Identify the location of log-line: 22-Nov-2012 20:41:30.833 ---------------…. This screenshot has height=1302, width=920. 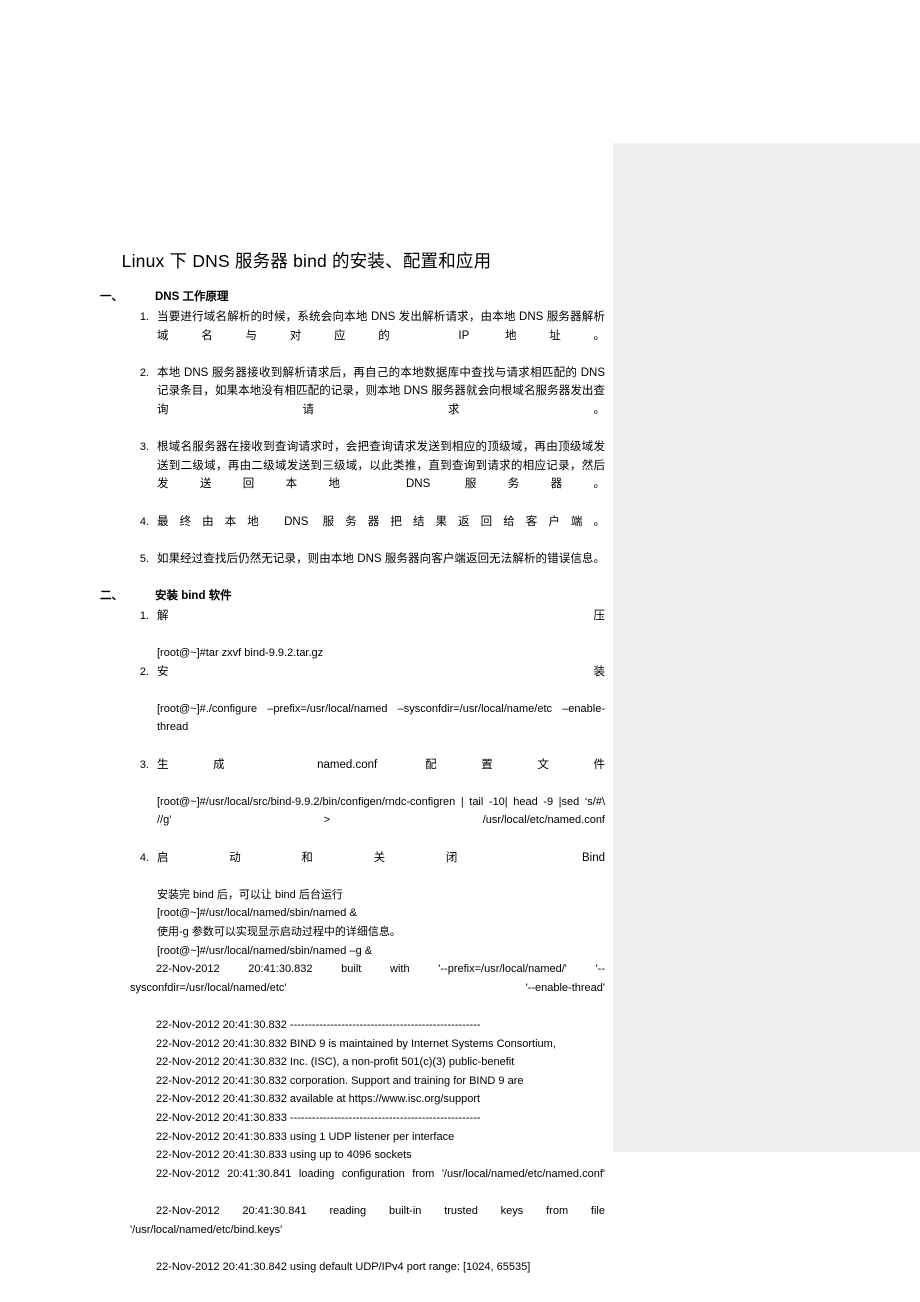
(318, 1117).